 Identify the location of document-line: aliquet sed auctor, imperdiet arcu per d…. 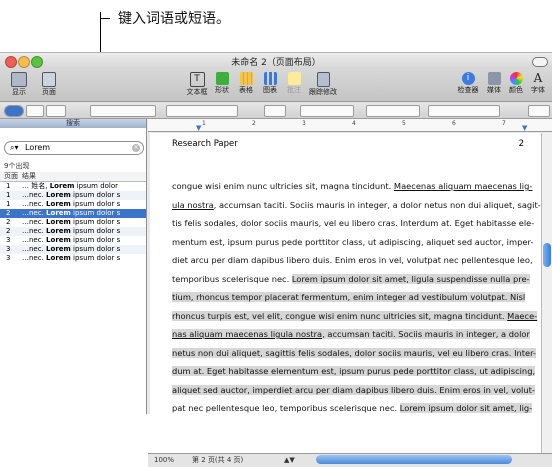
(353, 390).